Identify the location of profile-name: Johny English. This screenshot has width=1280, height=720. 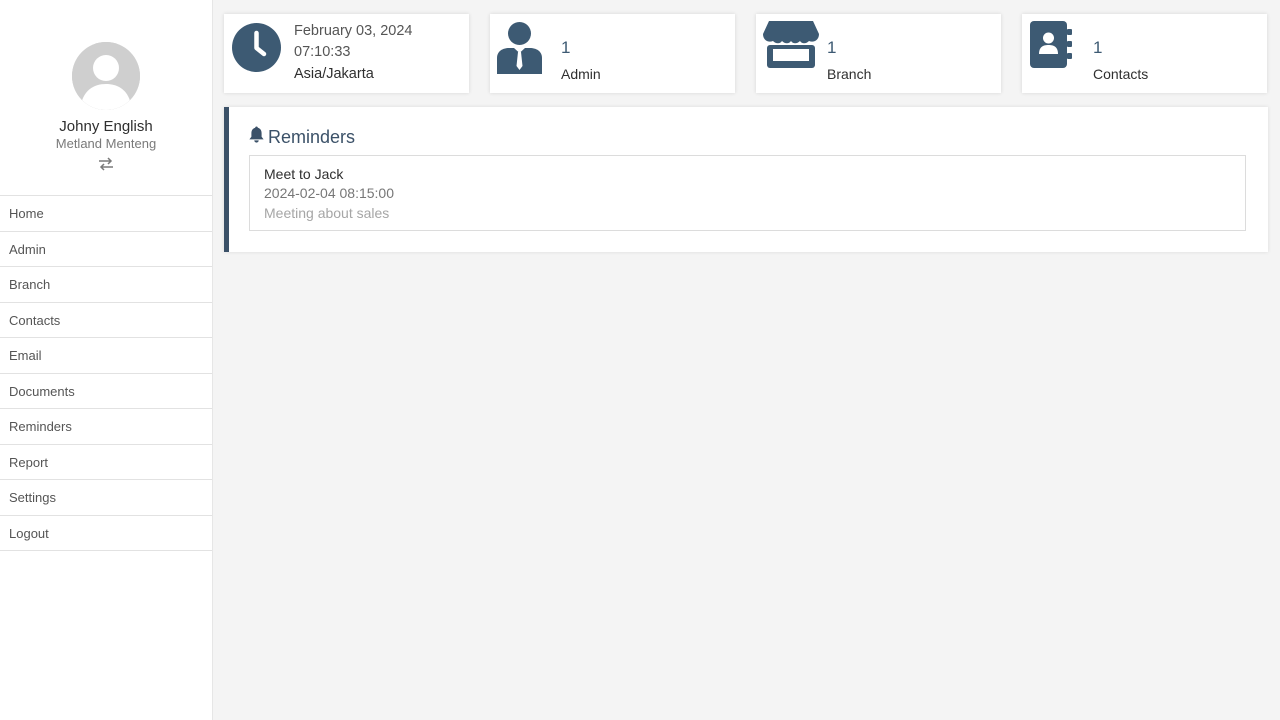
(106, 126).